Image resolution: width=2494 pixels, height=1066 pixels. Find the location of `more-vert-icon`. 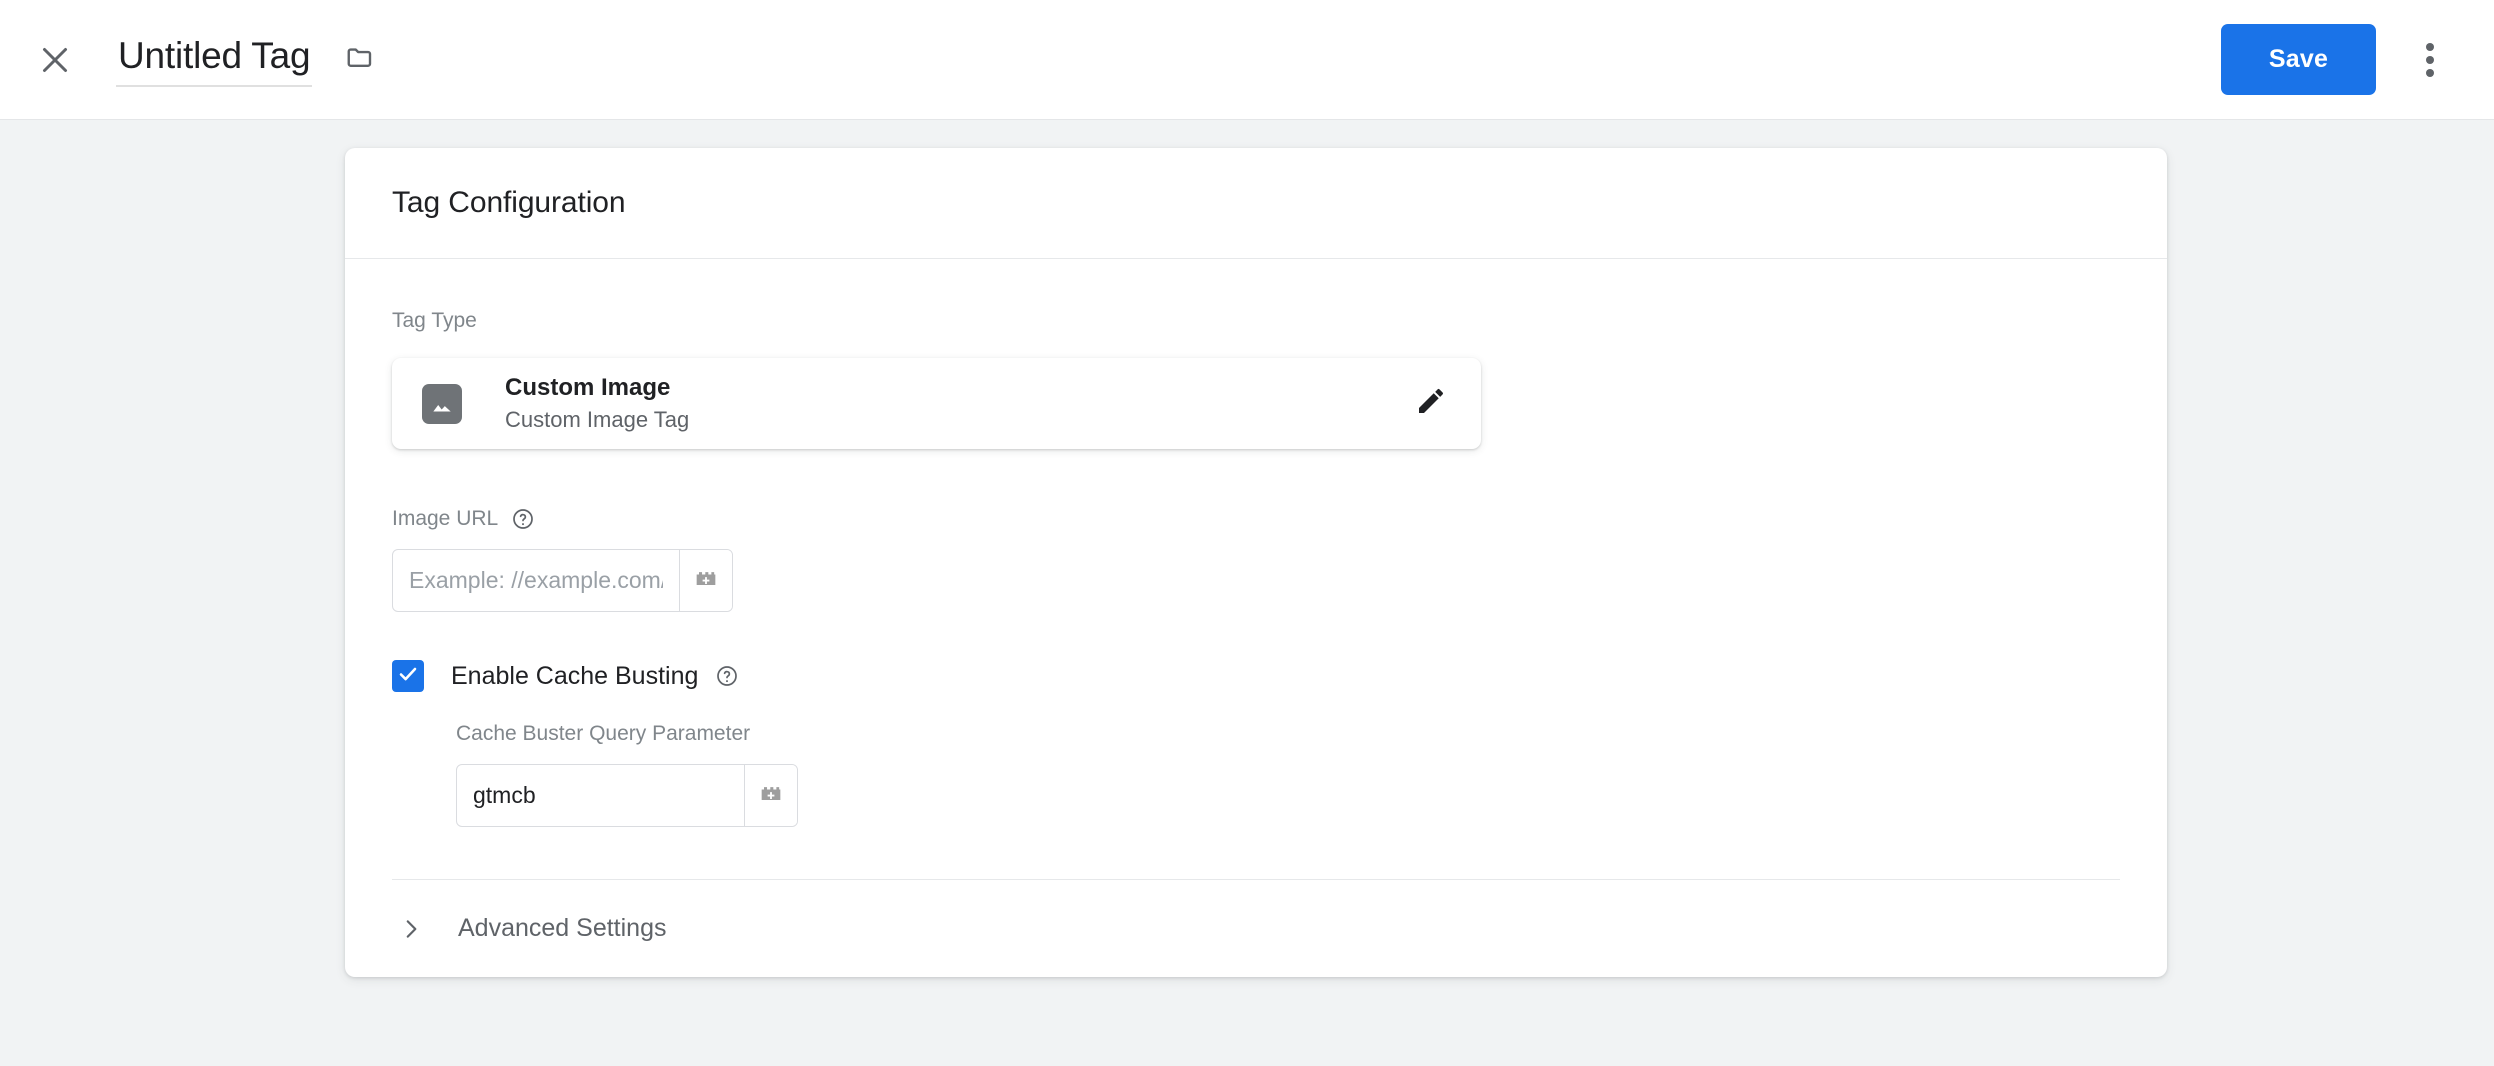

more-vert-icon is located at coordinates (2430, 59).